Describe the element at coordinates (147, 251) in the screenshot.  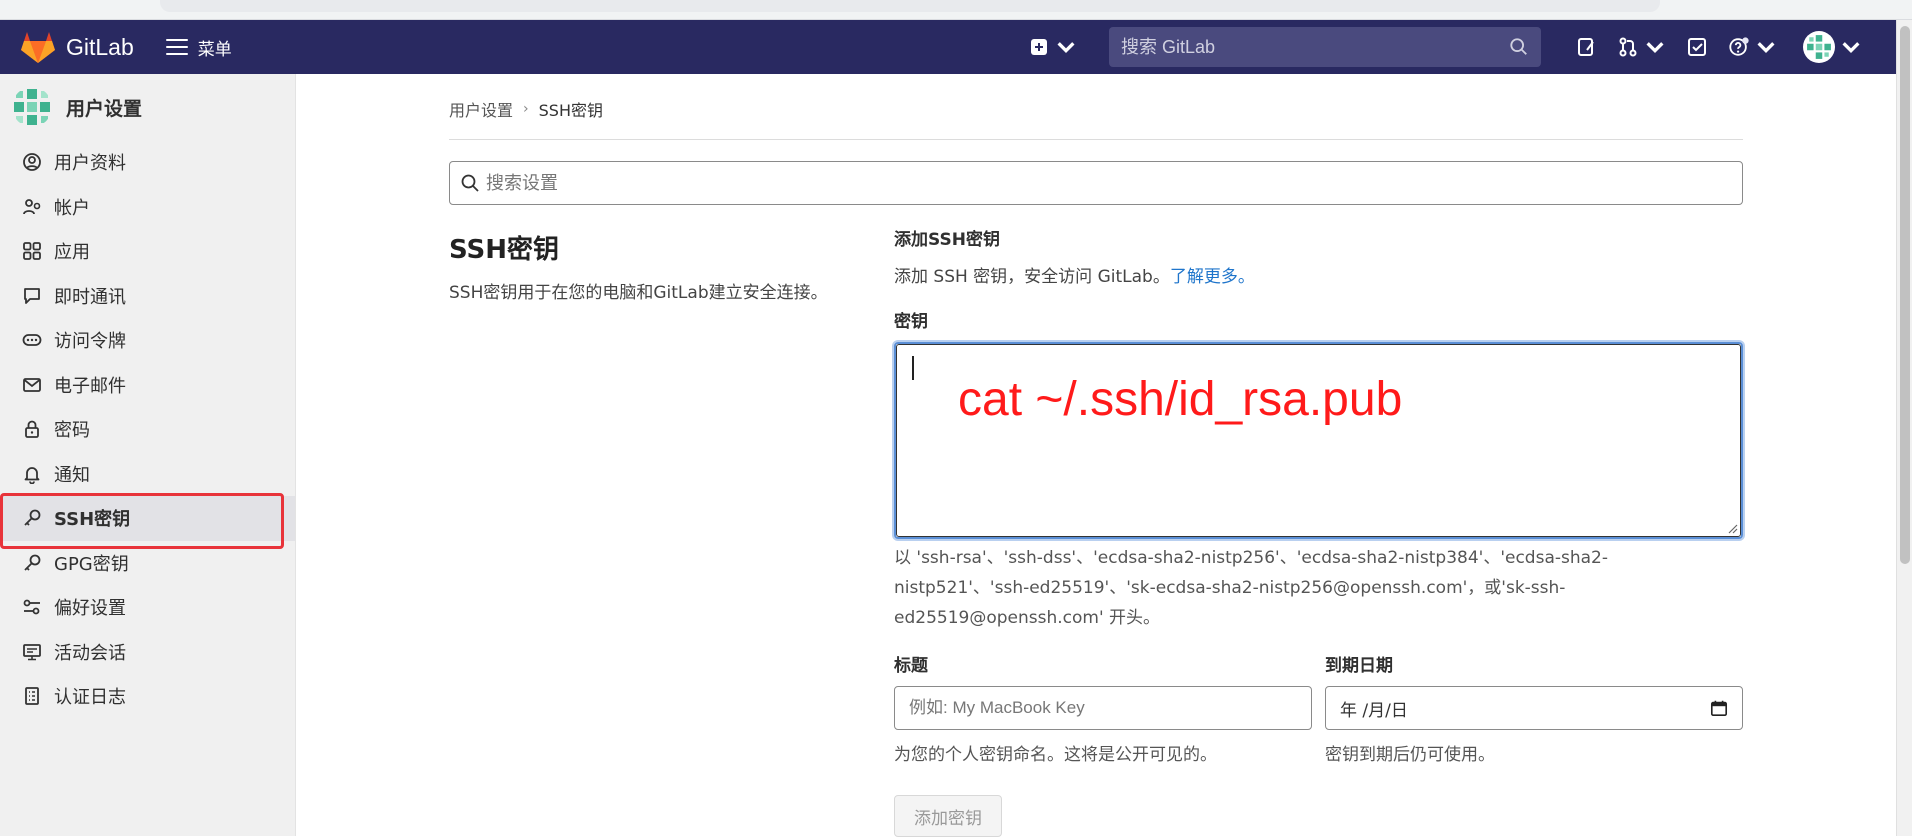
I see `sidebar-item-applications: 应用` at that location.